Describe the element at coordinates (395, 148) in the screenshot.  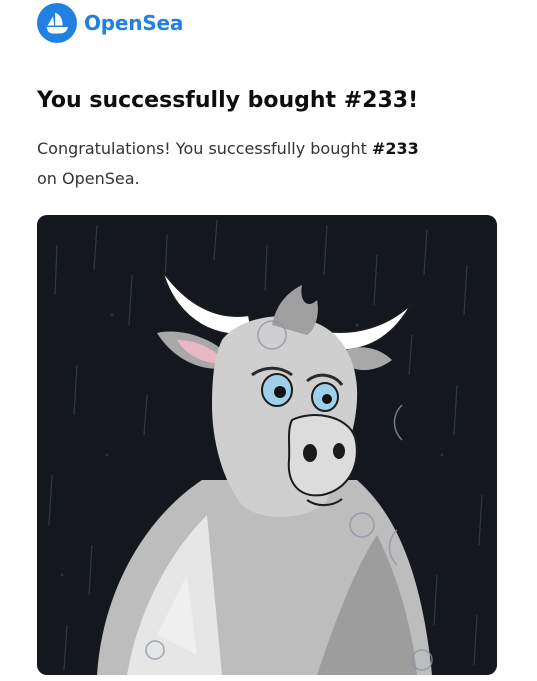
I see `item-id: #233` at that location.